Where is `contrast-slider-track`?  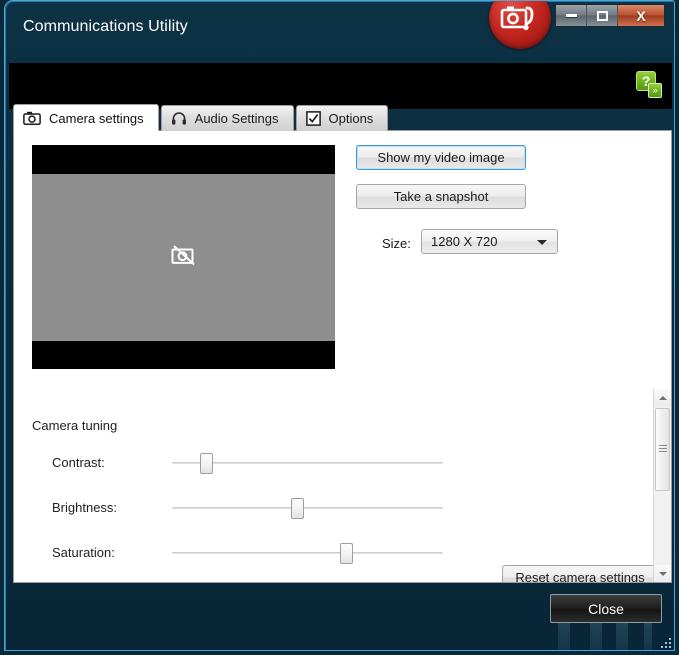 contrast-slider-track is located at coordinates (307, 463).